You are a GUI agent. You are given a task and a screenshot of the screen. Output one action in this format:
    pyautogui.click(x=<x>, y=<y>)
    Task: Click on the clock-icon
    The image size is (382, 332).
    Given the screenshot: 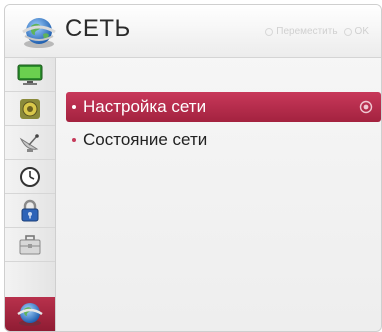 What is the action you would take?
    pyautogui.click(x=30, y=176)
    